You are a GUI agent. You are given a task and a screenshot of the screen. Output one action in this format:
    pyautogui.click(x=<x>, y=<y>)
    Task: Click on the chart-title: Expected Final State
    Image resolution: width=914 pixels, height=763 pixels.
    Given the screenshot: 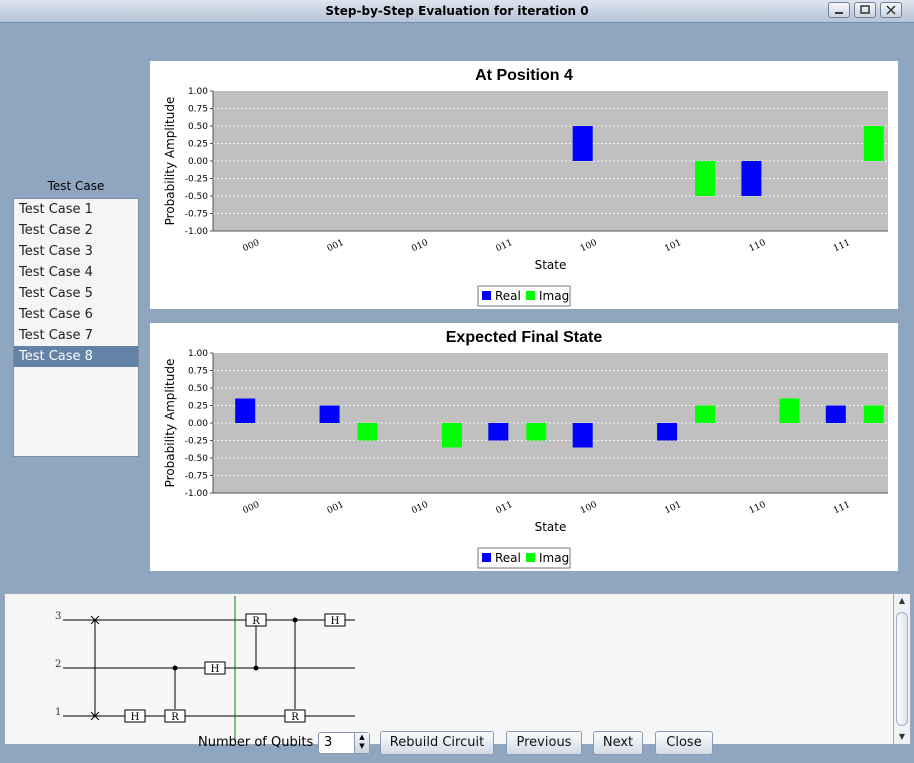 What is the action you would take?
    pyautogui.click(x=524, y=337)
    